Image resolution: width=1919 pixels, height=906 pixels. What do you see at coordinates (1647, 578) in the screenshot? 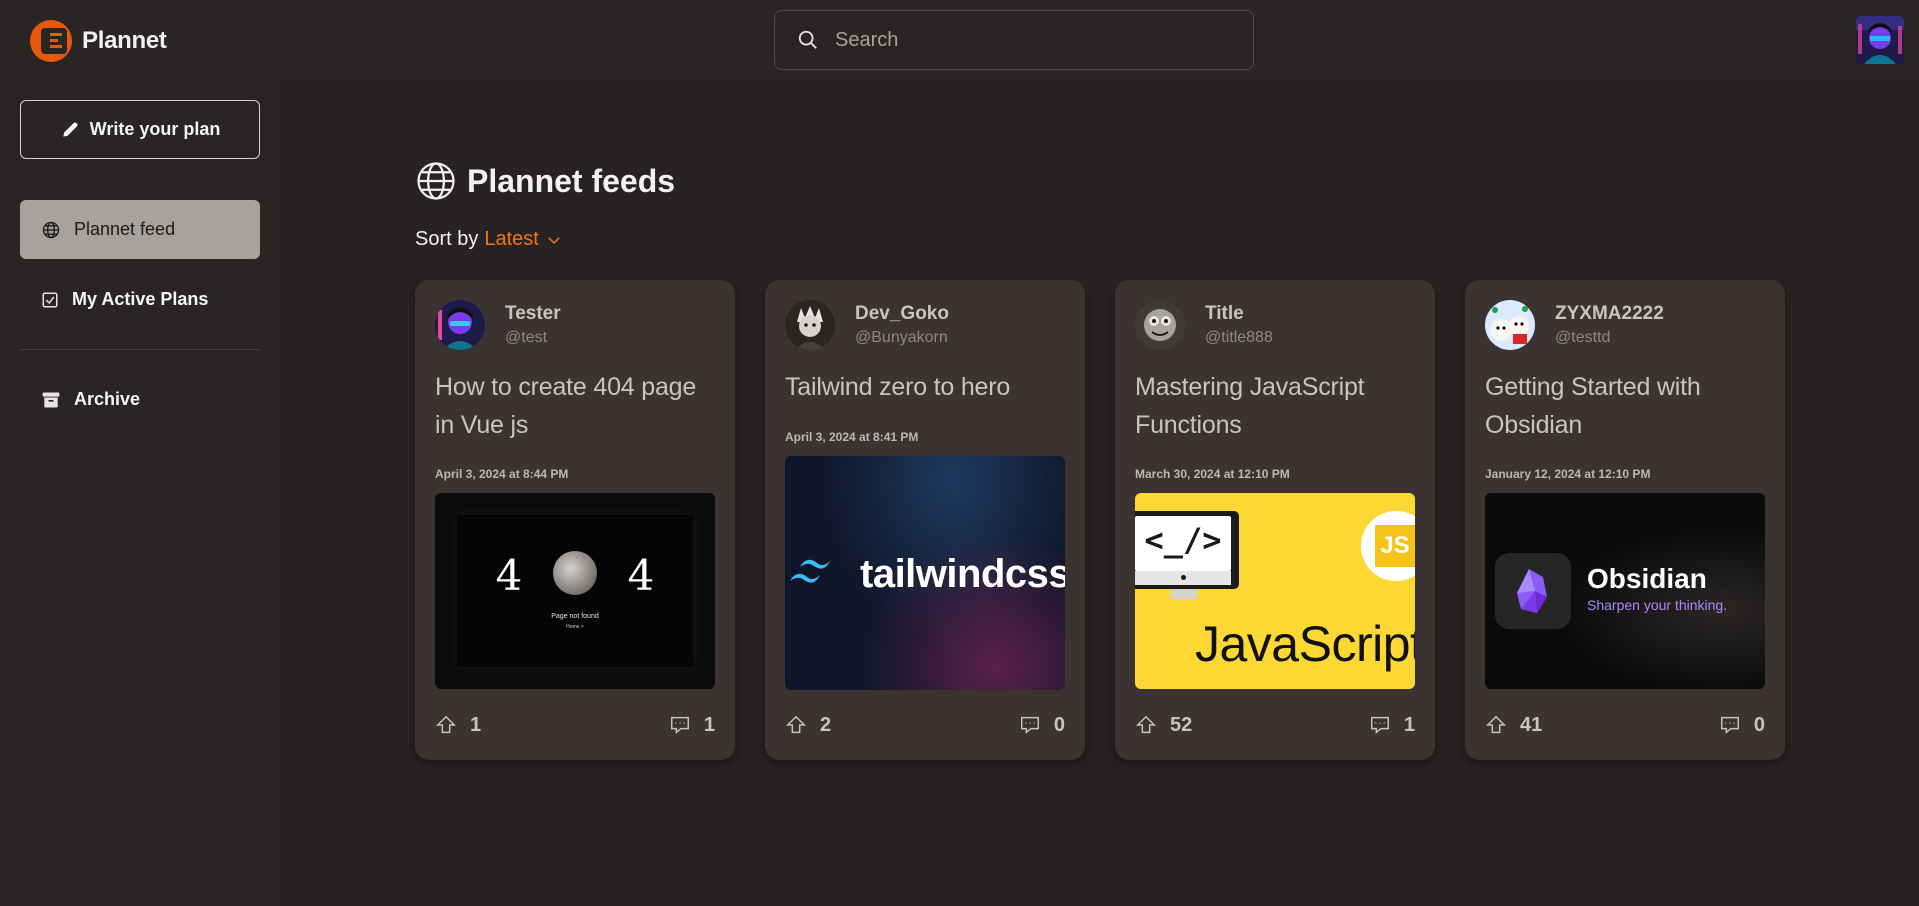
I see `obsidian-wordmark: Obsidian` at bounding box center [1647, 578].